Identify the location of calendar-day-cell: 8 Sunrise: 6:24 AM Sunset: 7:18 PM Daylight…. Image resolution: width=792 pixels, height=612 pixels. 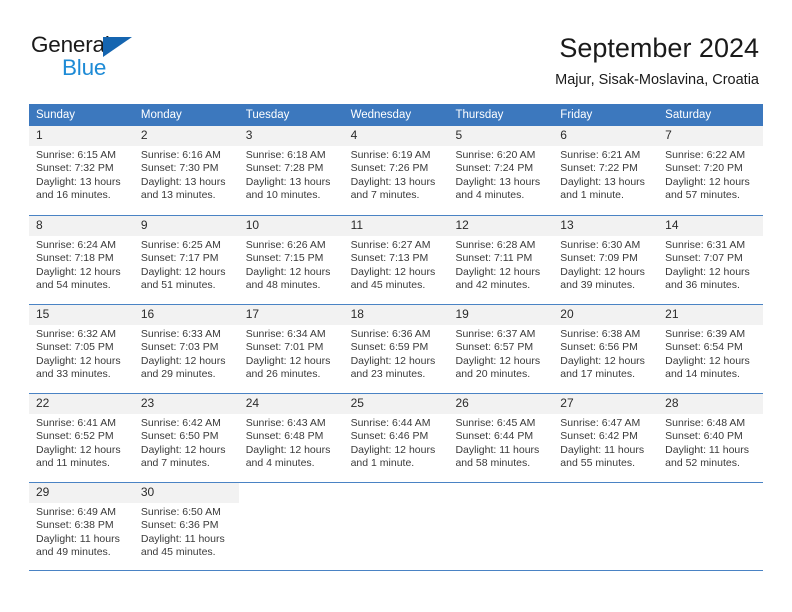
(81, 260).